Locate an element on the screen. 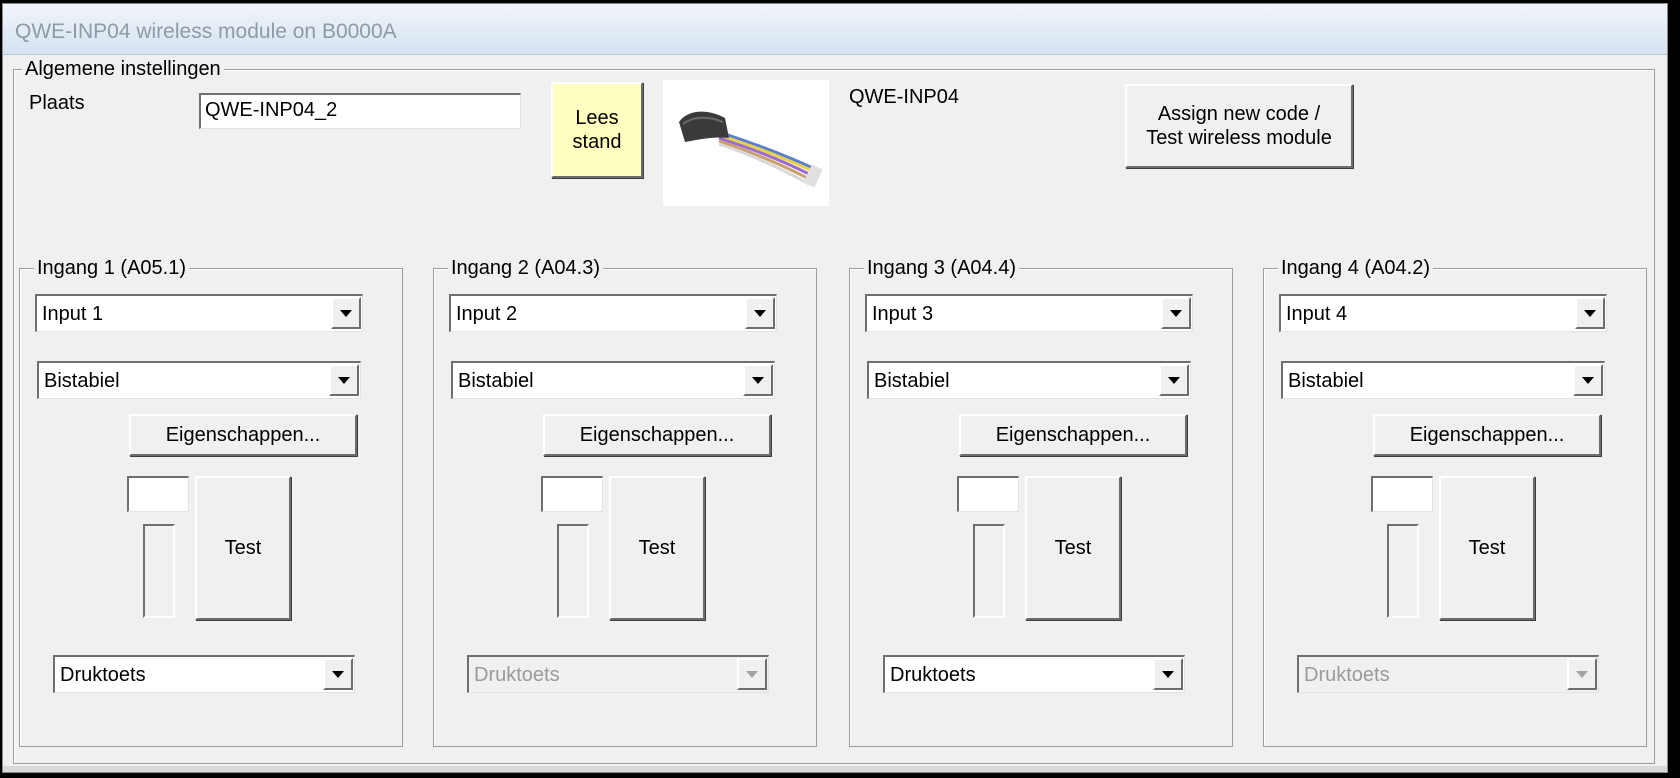 Image resolution: width=1680 pixels, height=778 pixels. input-4-type-select: Druktoets is located at coordinates (1448, 674).